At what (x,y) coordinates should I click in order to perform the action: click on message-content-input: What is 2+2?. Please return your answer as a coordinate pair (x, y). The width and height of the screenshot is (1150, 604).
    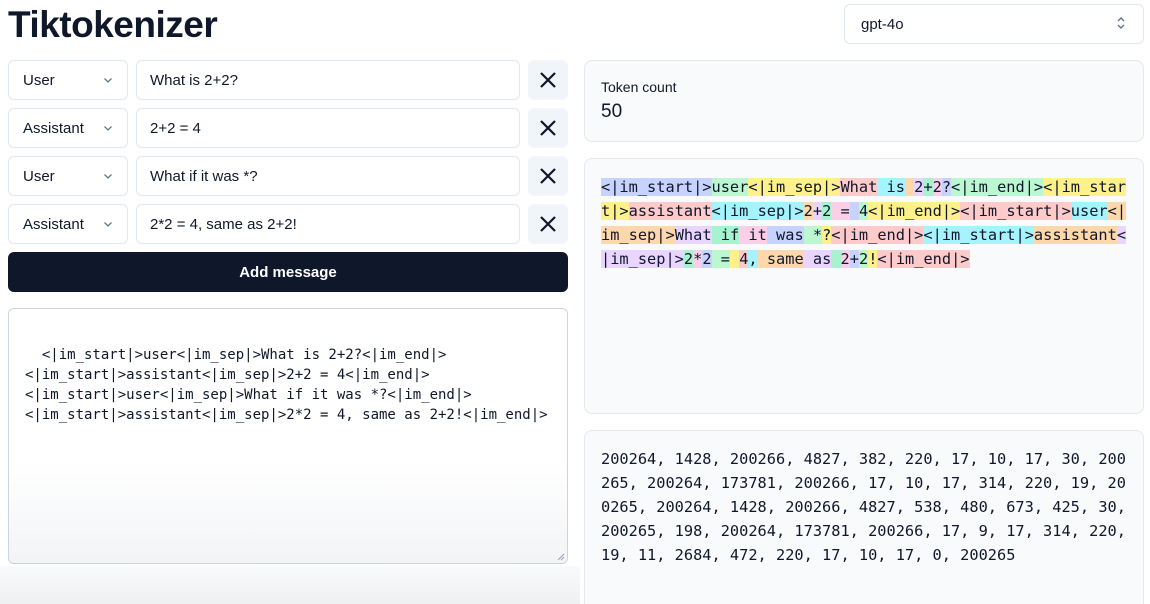
    Looking at the image, I should click on (328, 80).